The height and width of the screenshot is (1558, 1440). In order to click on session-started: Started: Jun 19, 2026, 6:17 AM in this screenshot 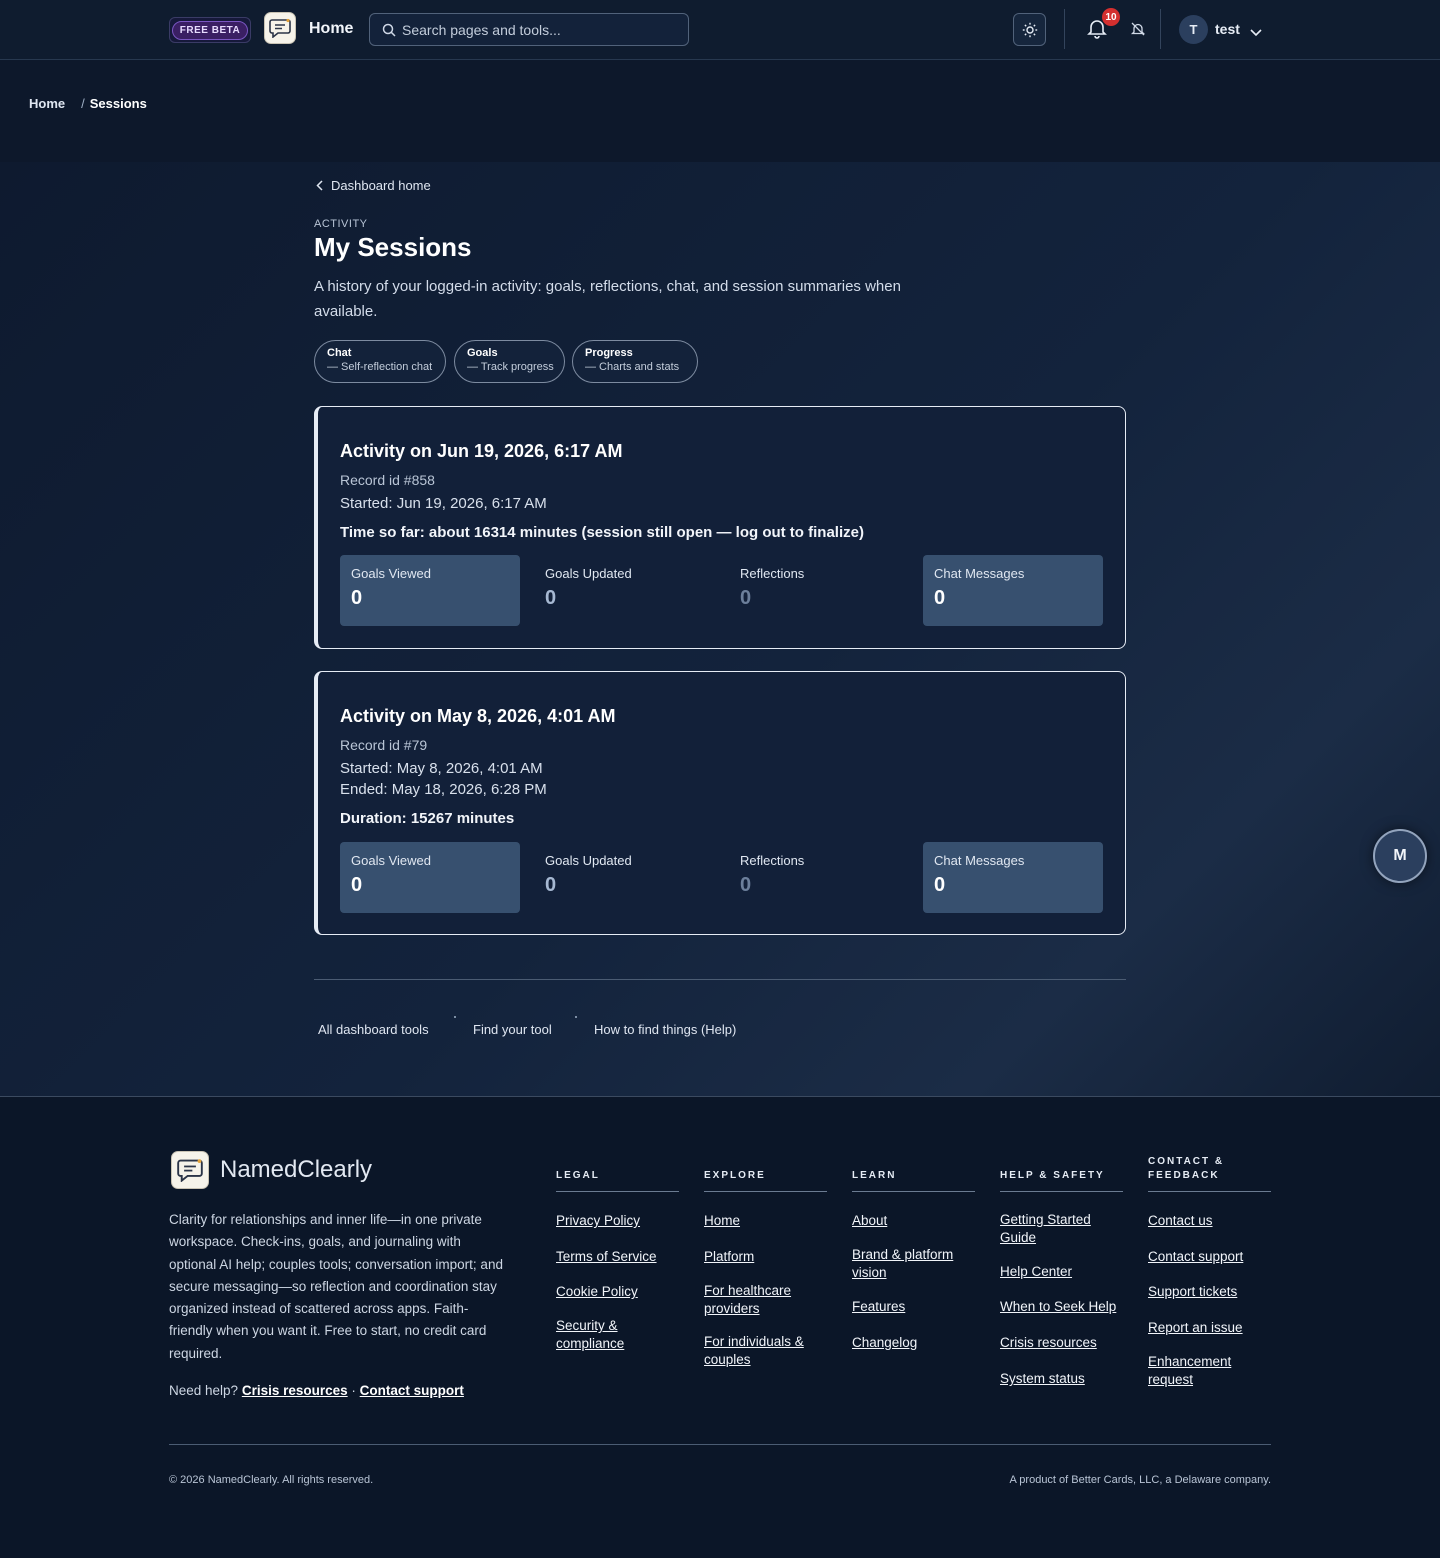, I will do `click(443, 503)`.